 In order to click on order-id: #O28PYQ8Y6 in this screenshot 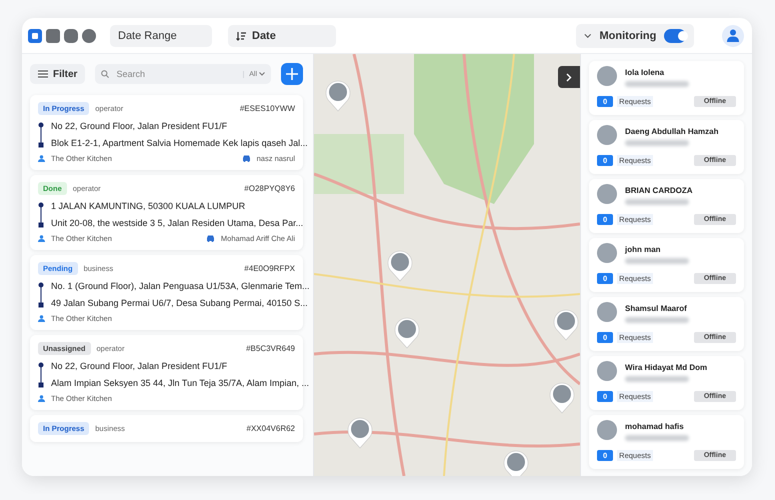, I will do `click(269, 188)`.